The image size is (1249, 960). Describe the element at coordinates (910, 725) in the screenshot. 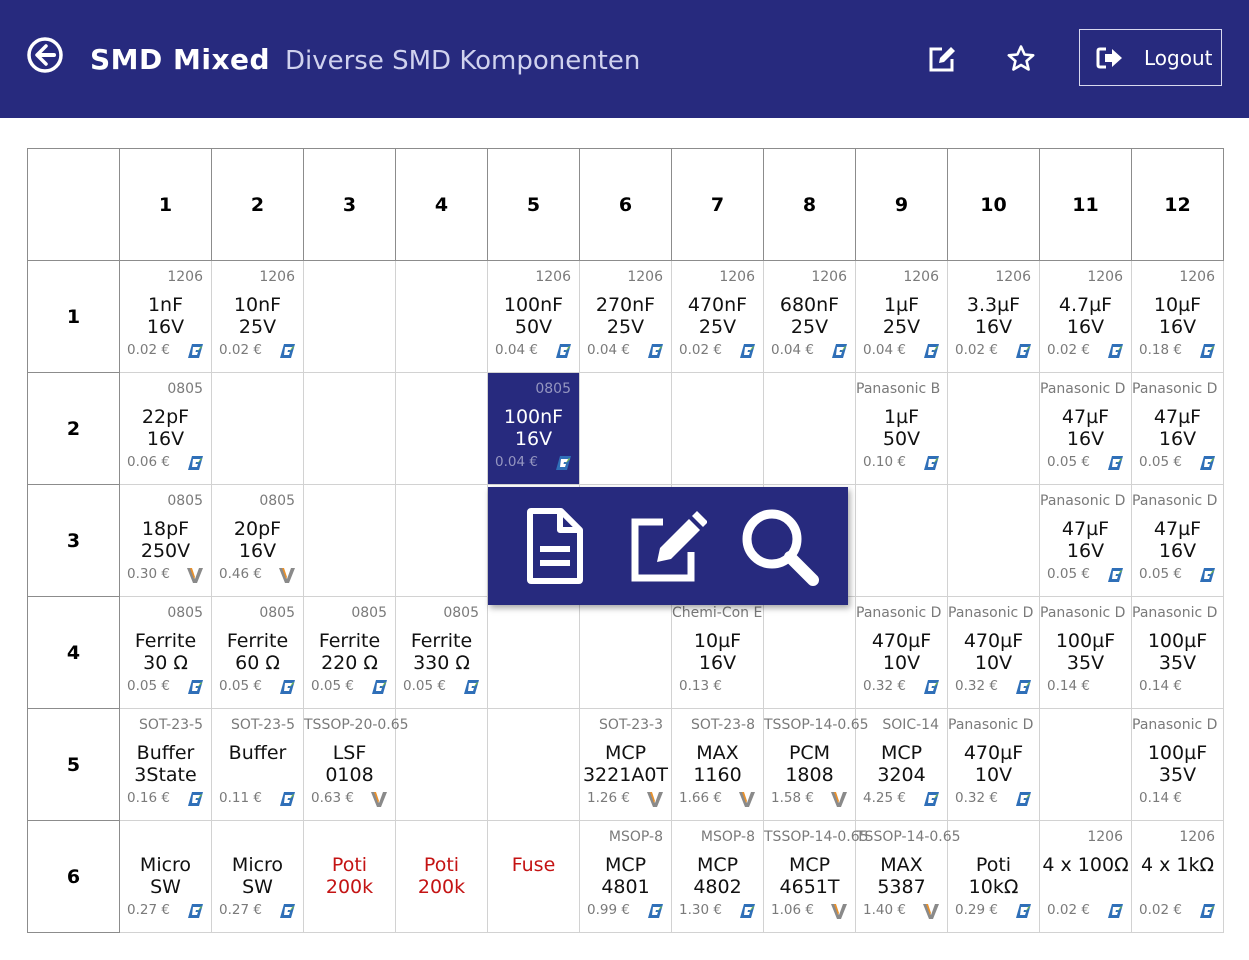

I see `cell-package: SOIC-14` at that location.